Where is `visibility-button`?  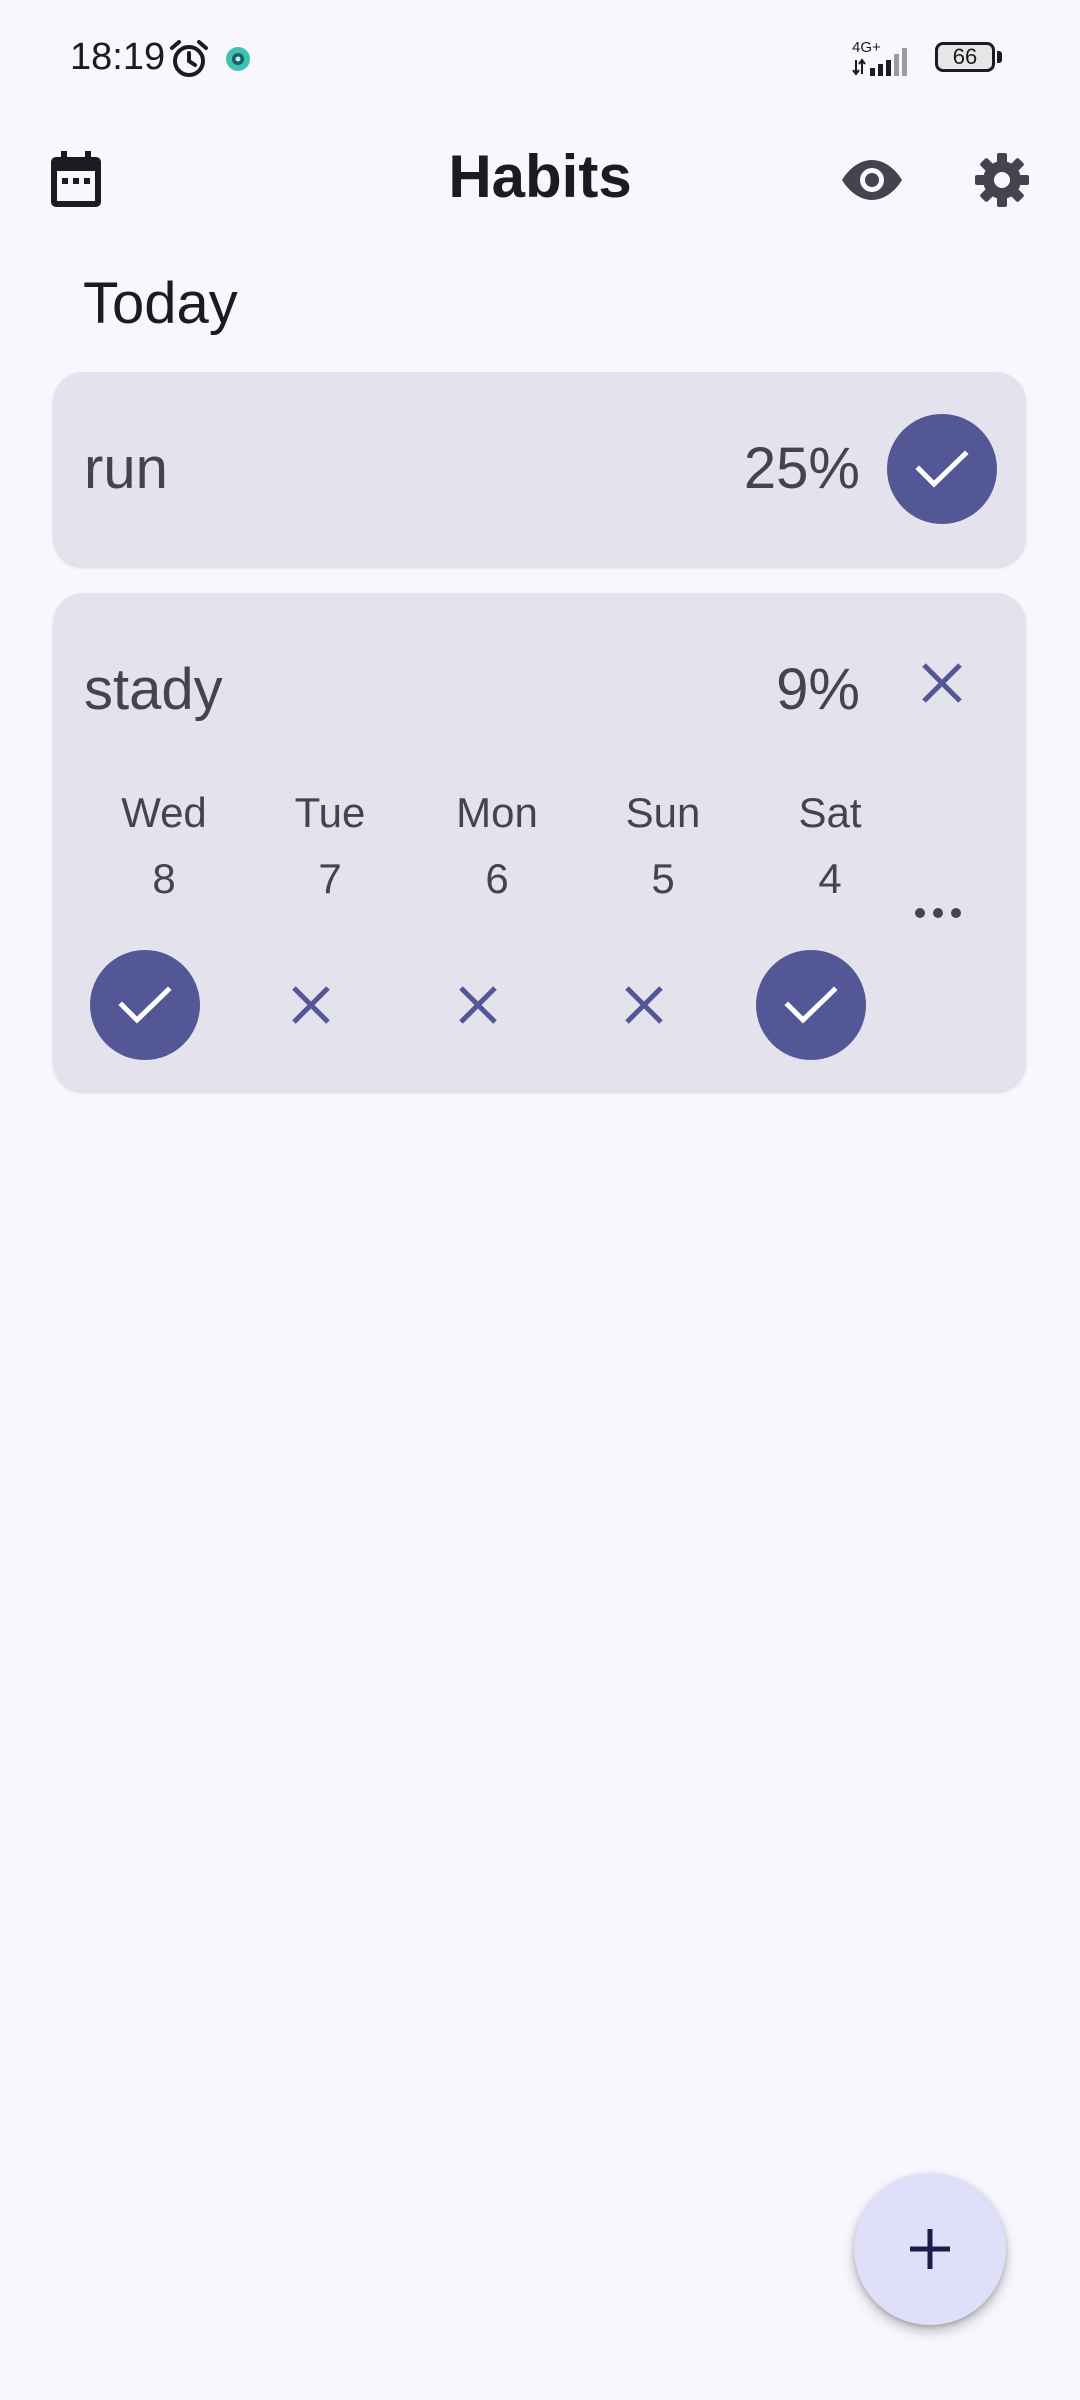
visibility-button is located at coordinates (872, 180).